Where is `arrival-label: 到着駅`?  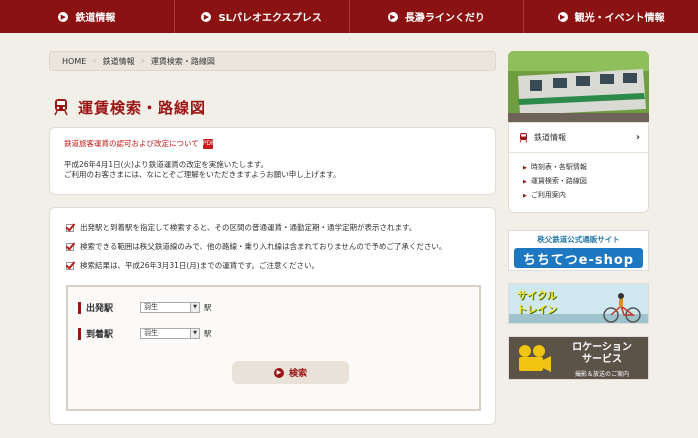 arrival-label: 到着駅 is located at coordinates (100, 335).